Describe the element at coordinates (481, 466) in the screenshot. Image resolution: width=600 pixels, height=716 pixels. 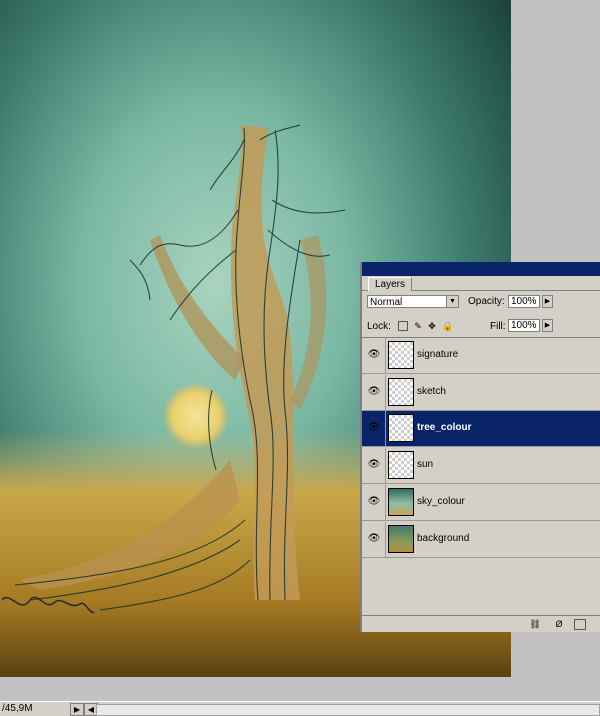
I see `layer-row-sun: 👁 sun` at that location.